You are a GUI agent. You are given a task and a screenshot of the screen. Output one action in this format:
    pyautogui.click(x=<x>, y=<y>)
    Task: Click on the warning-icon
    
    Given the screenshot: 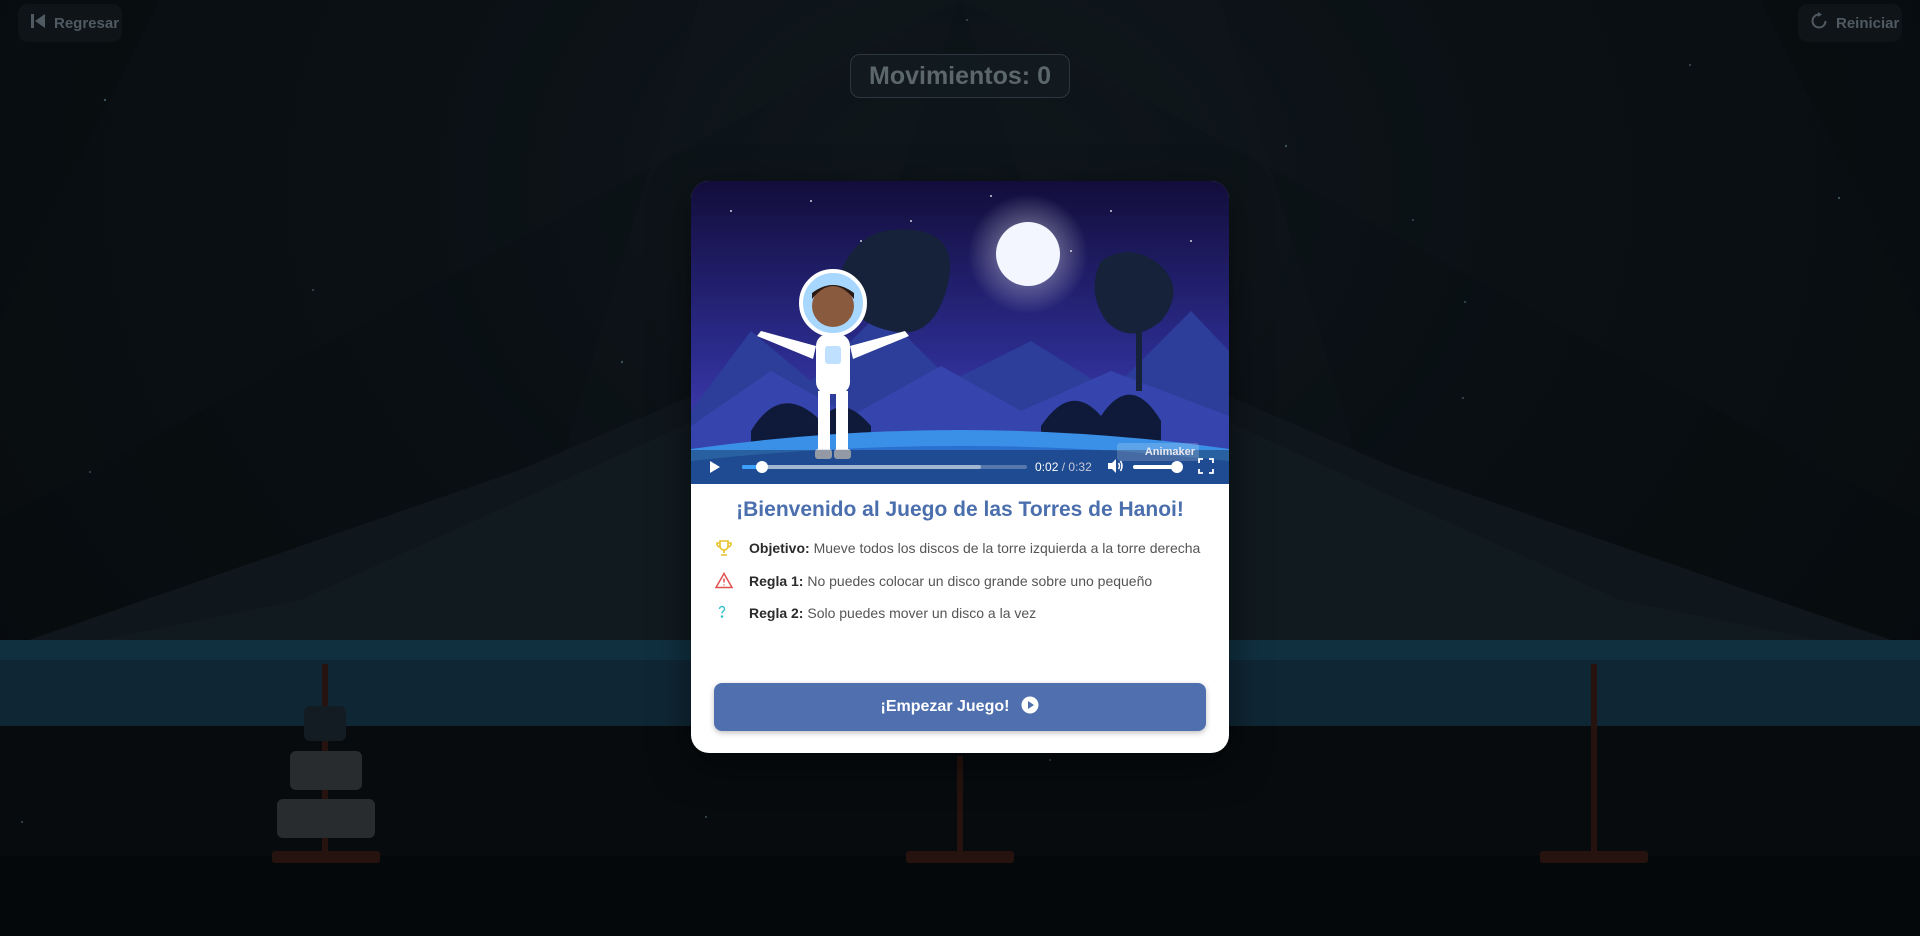 What is the action you would take?
    pyautogui.click(x=732, y=580)
    